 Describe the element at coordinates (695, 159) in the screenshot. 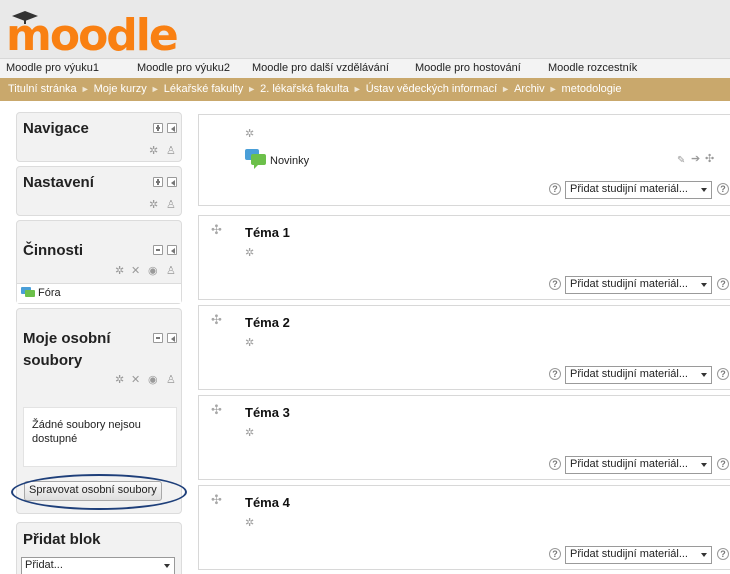

I see `move-right-icon: ➔` at that location.